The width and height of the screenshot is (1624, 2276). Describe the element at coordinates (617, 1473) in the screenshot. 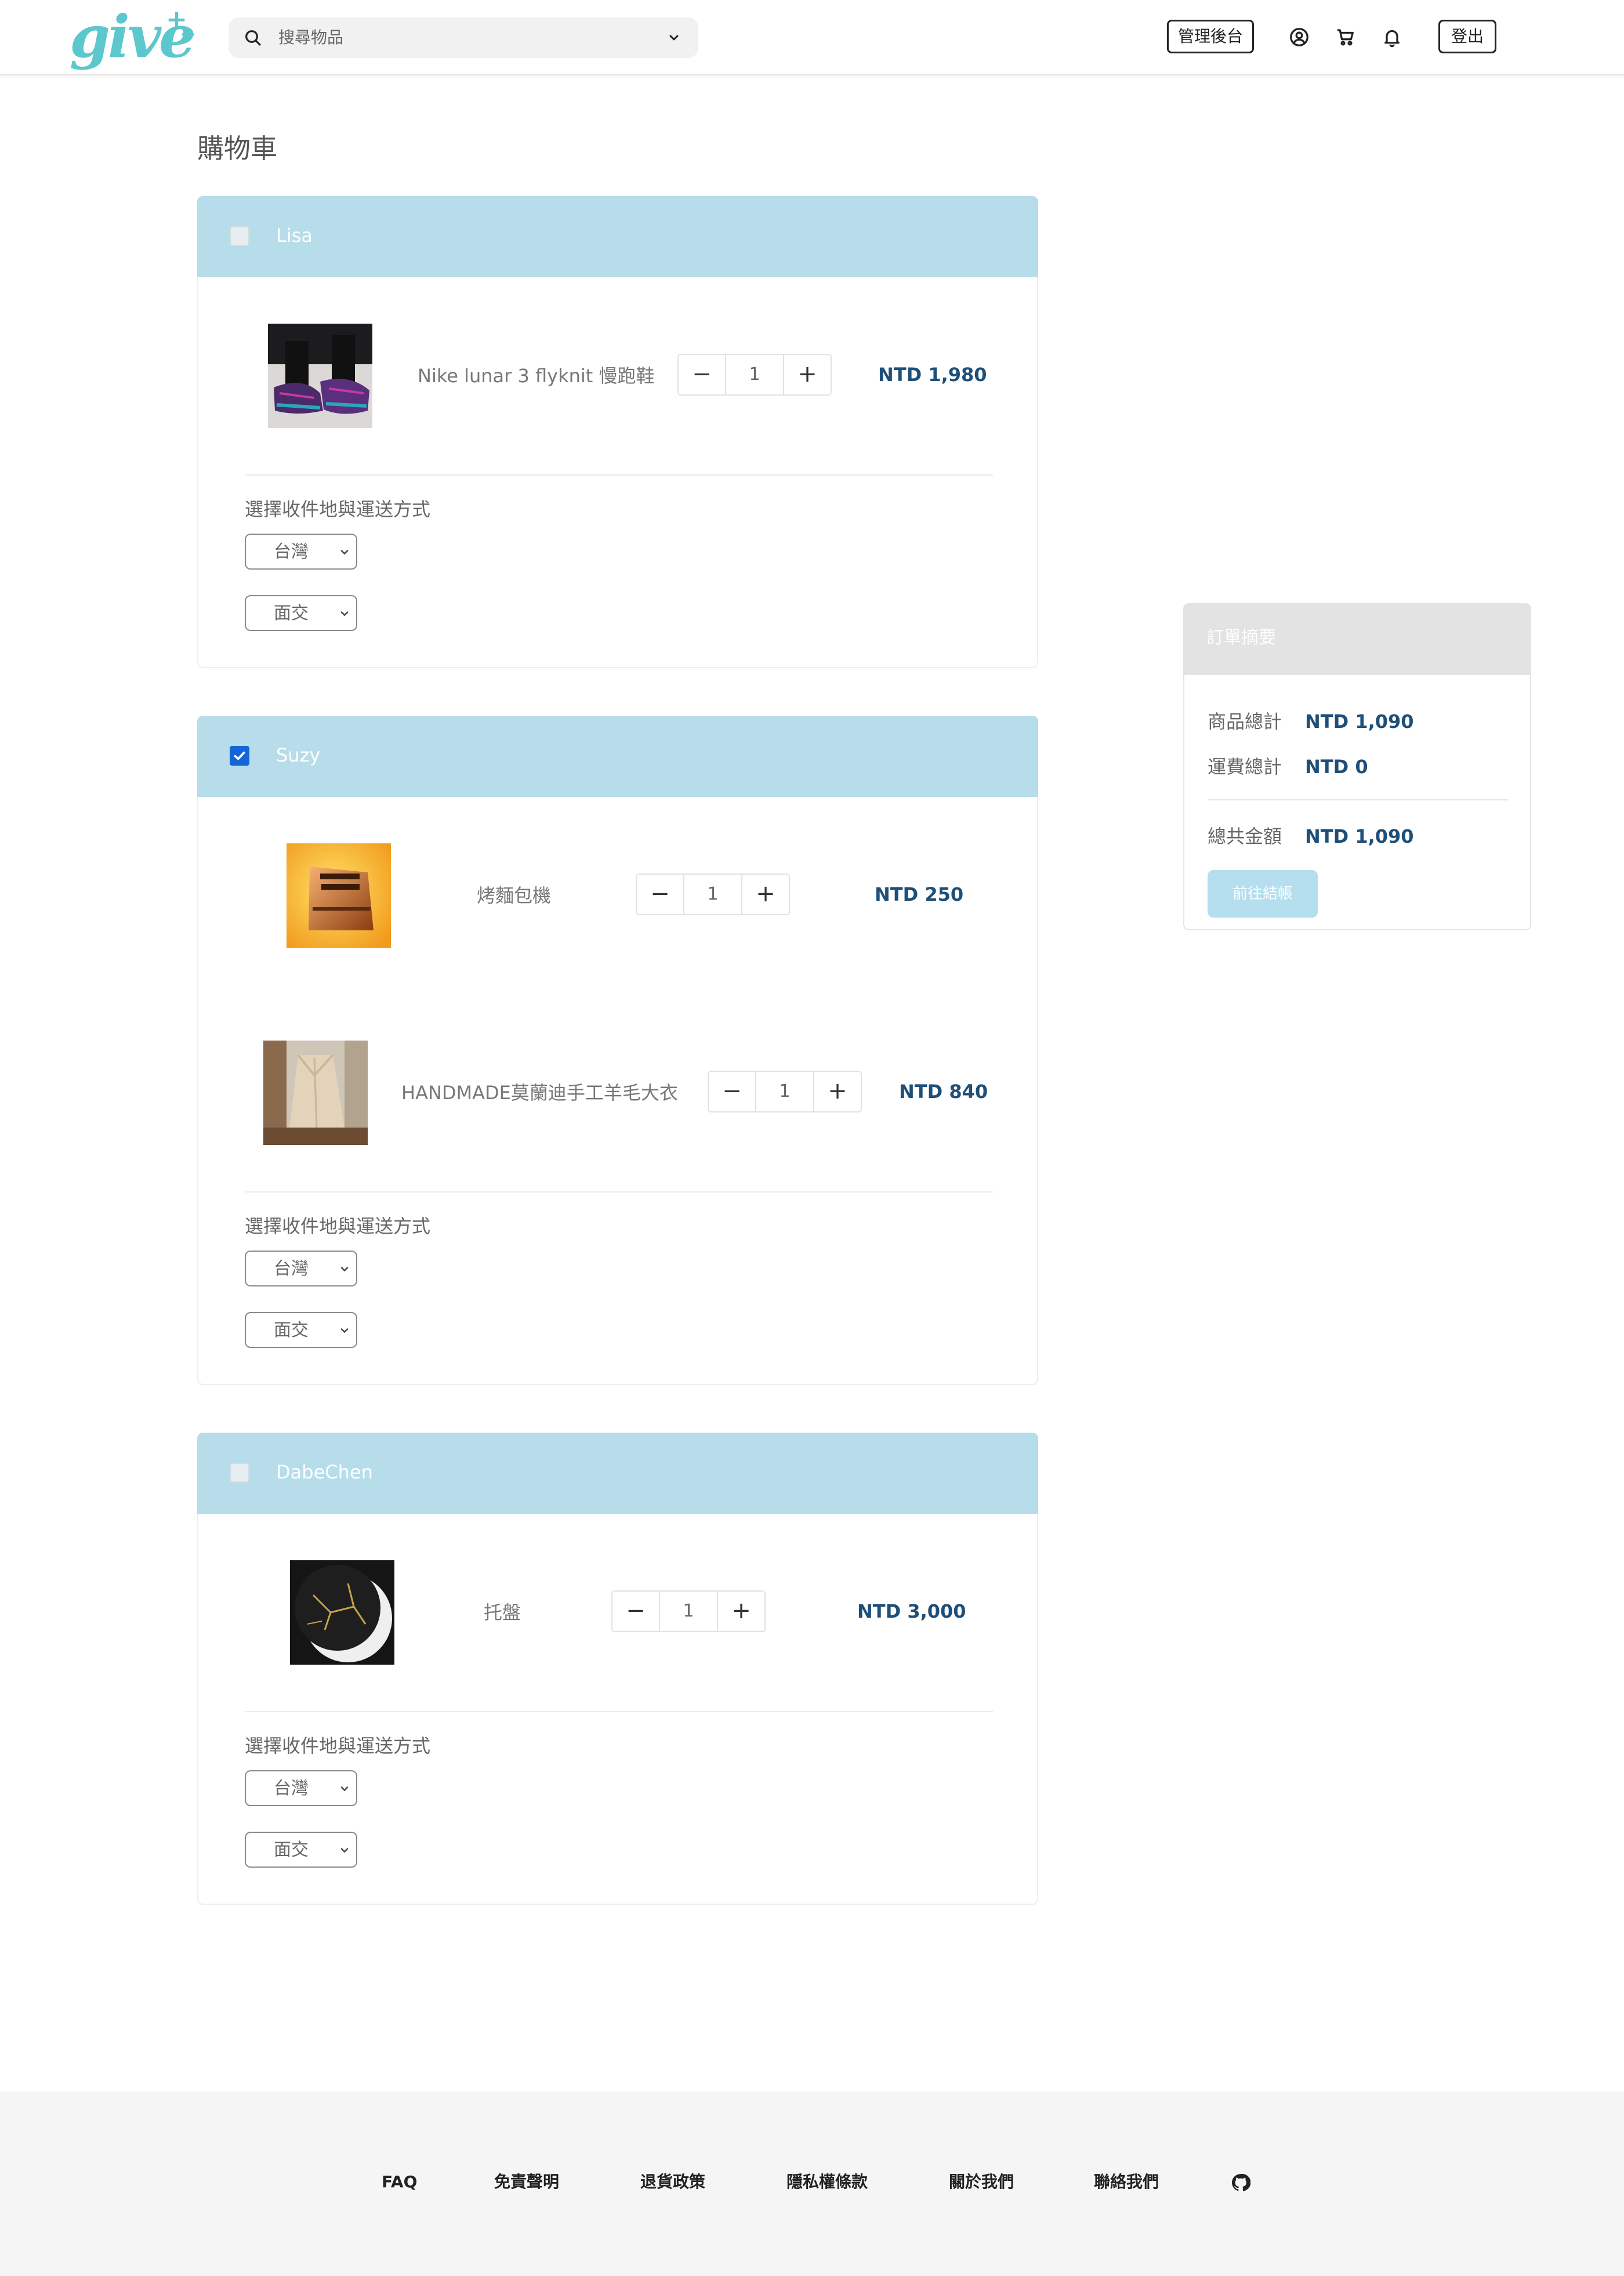

I see `seller-header: DabeChen` at that location.